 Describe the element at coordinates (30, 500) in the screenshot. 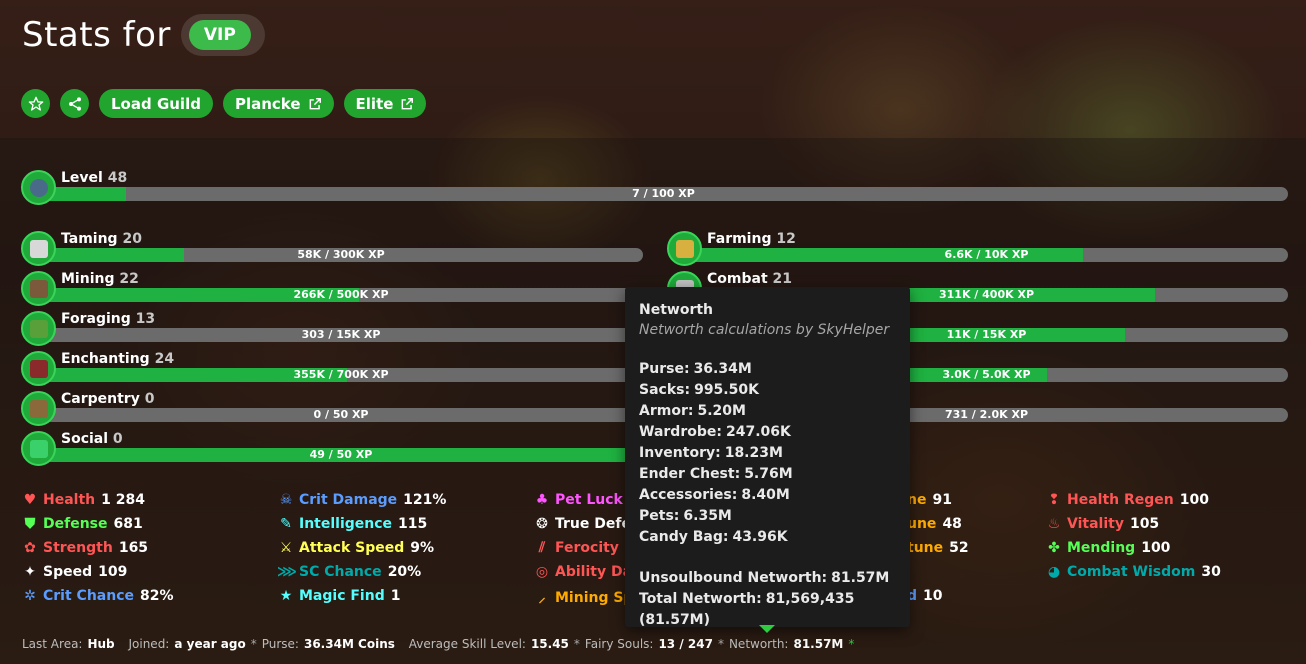

I see `heart-icon: ♥` at that location.